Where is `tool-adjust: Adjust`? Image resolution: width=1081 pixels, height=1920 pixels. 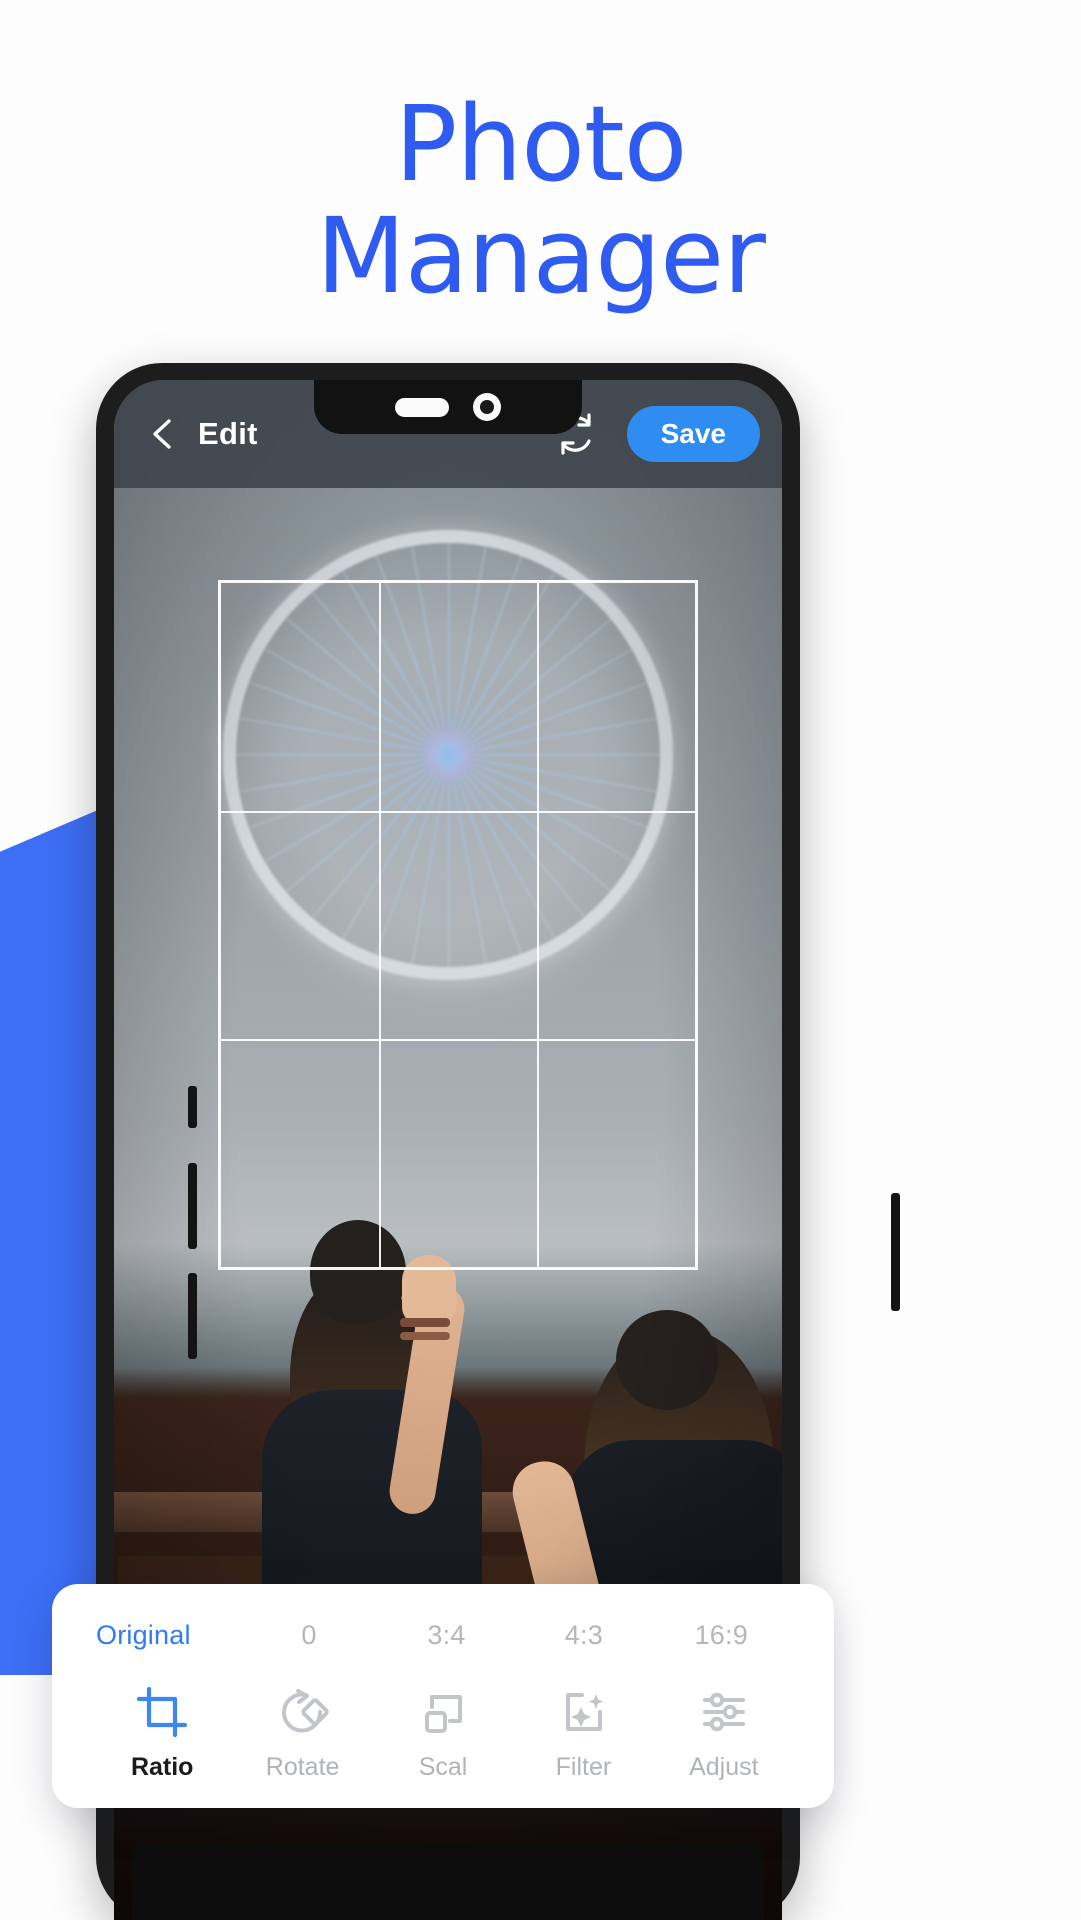 tool-adjust: Adjust is located at coordinates (724, 1733).